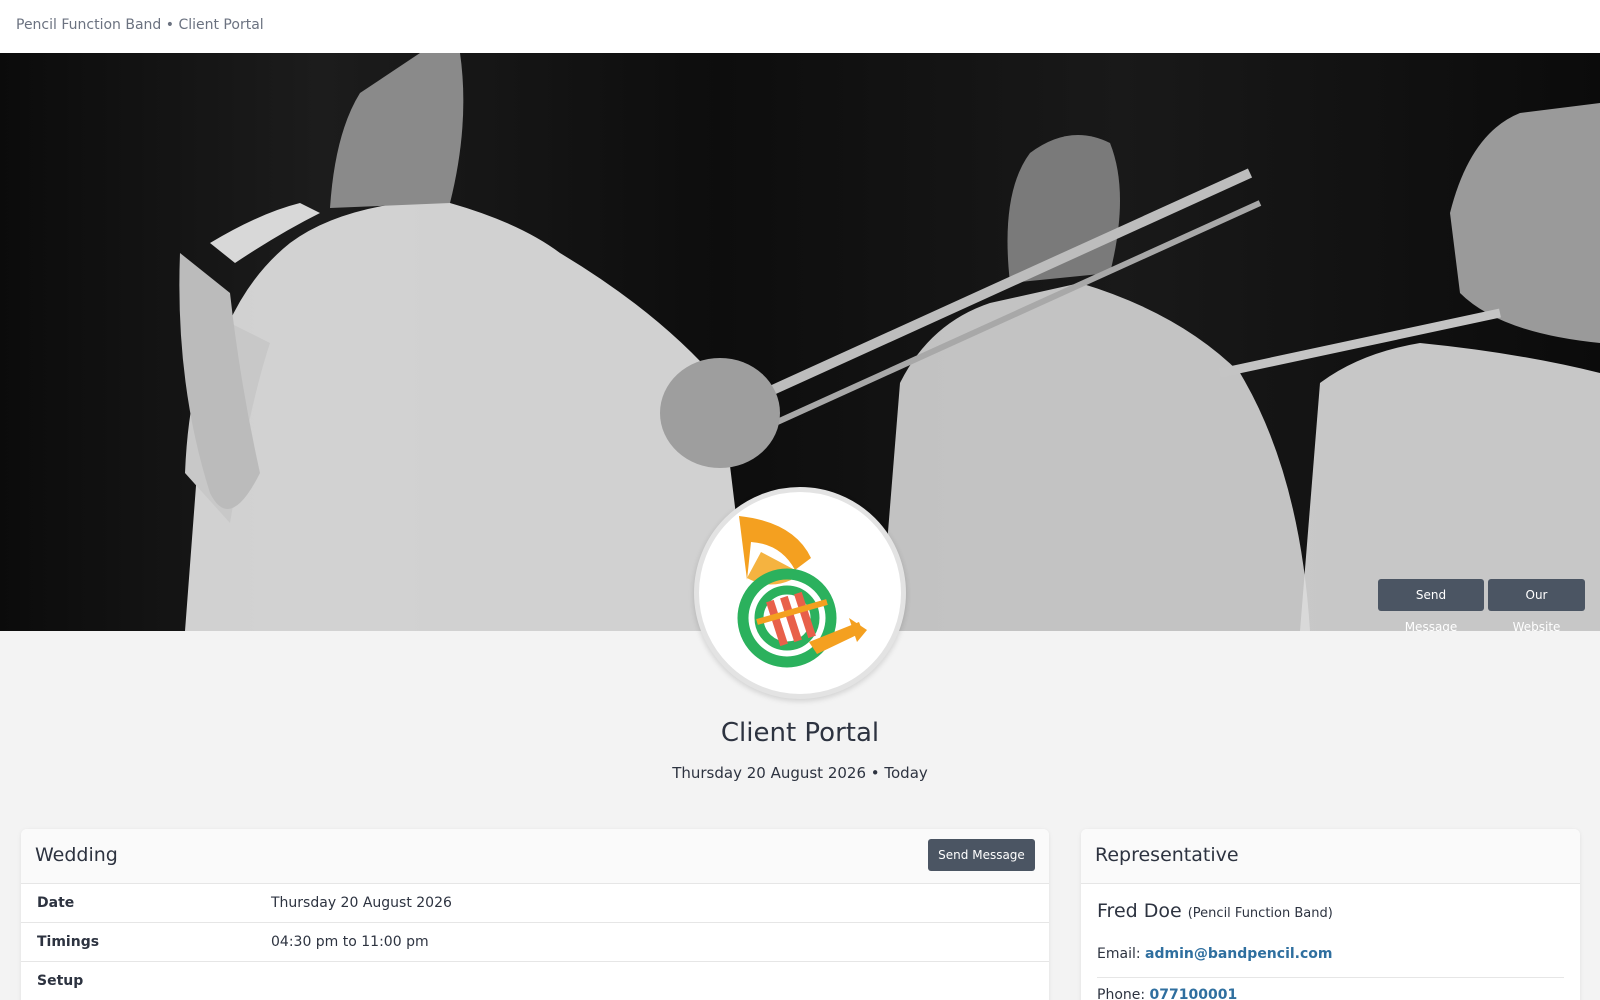 The image size is (1600, 1000). Describe the element at coordinates (535, 942) in the screenshot. I see `detail-row-timings: Timings 04:30 pm to 11:00 pm` at that location.